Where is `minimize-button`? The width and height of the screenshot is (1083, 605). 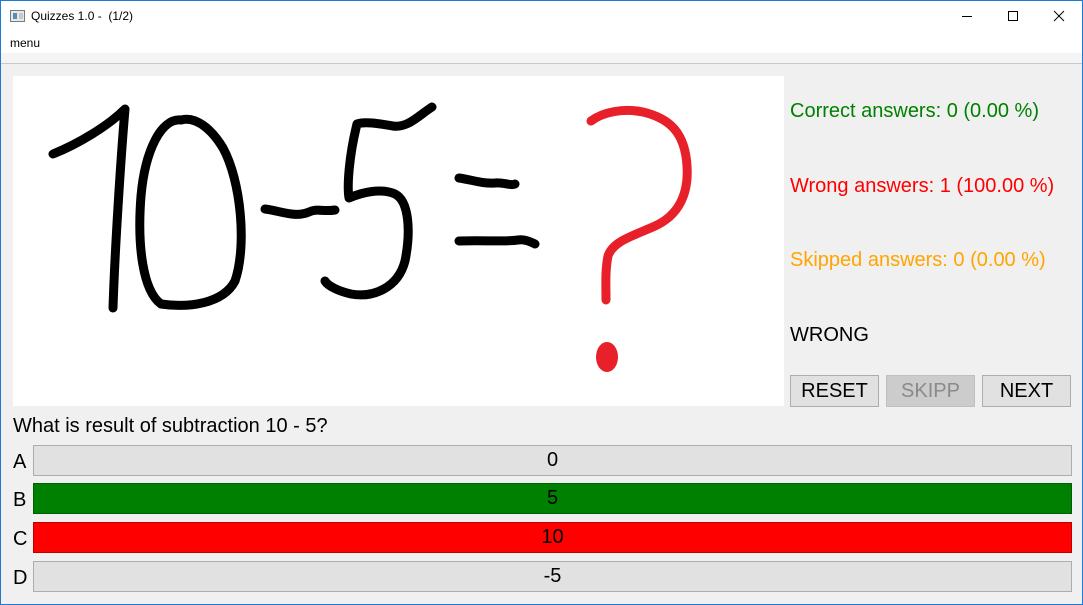 minimize-button is located at coordinates (967, 16).